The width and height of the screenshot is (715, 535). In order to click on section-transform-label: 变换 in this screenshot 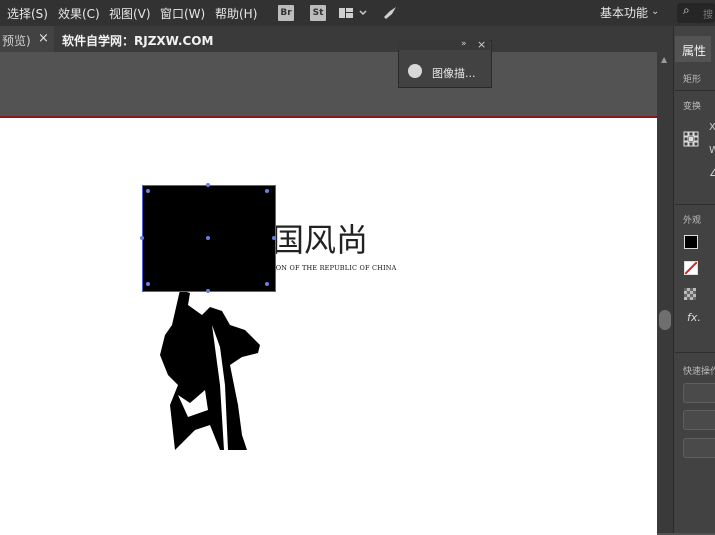, I will do `click(692, 107)`.